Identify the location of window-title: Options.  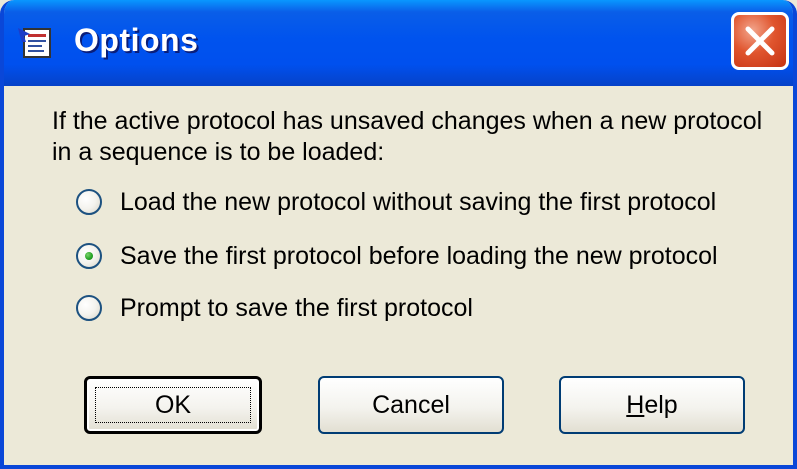
(136, 40).